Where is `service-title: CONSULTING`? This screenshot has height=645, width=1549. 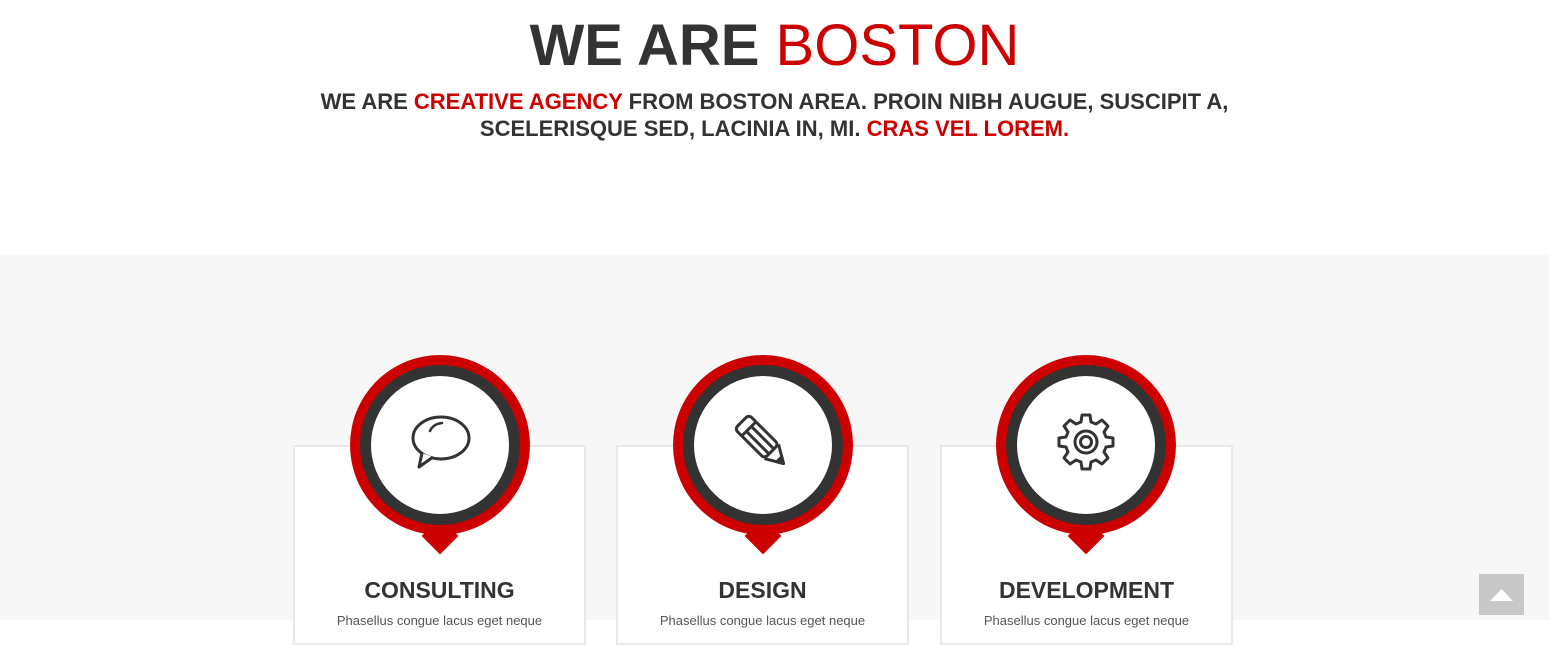
service-title: CONSULTING is located at coordinates (439, 590).